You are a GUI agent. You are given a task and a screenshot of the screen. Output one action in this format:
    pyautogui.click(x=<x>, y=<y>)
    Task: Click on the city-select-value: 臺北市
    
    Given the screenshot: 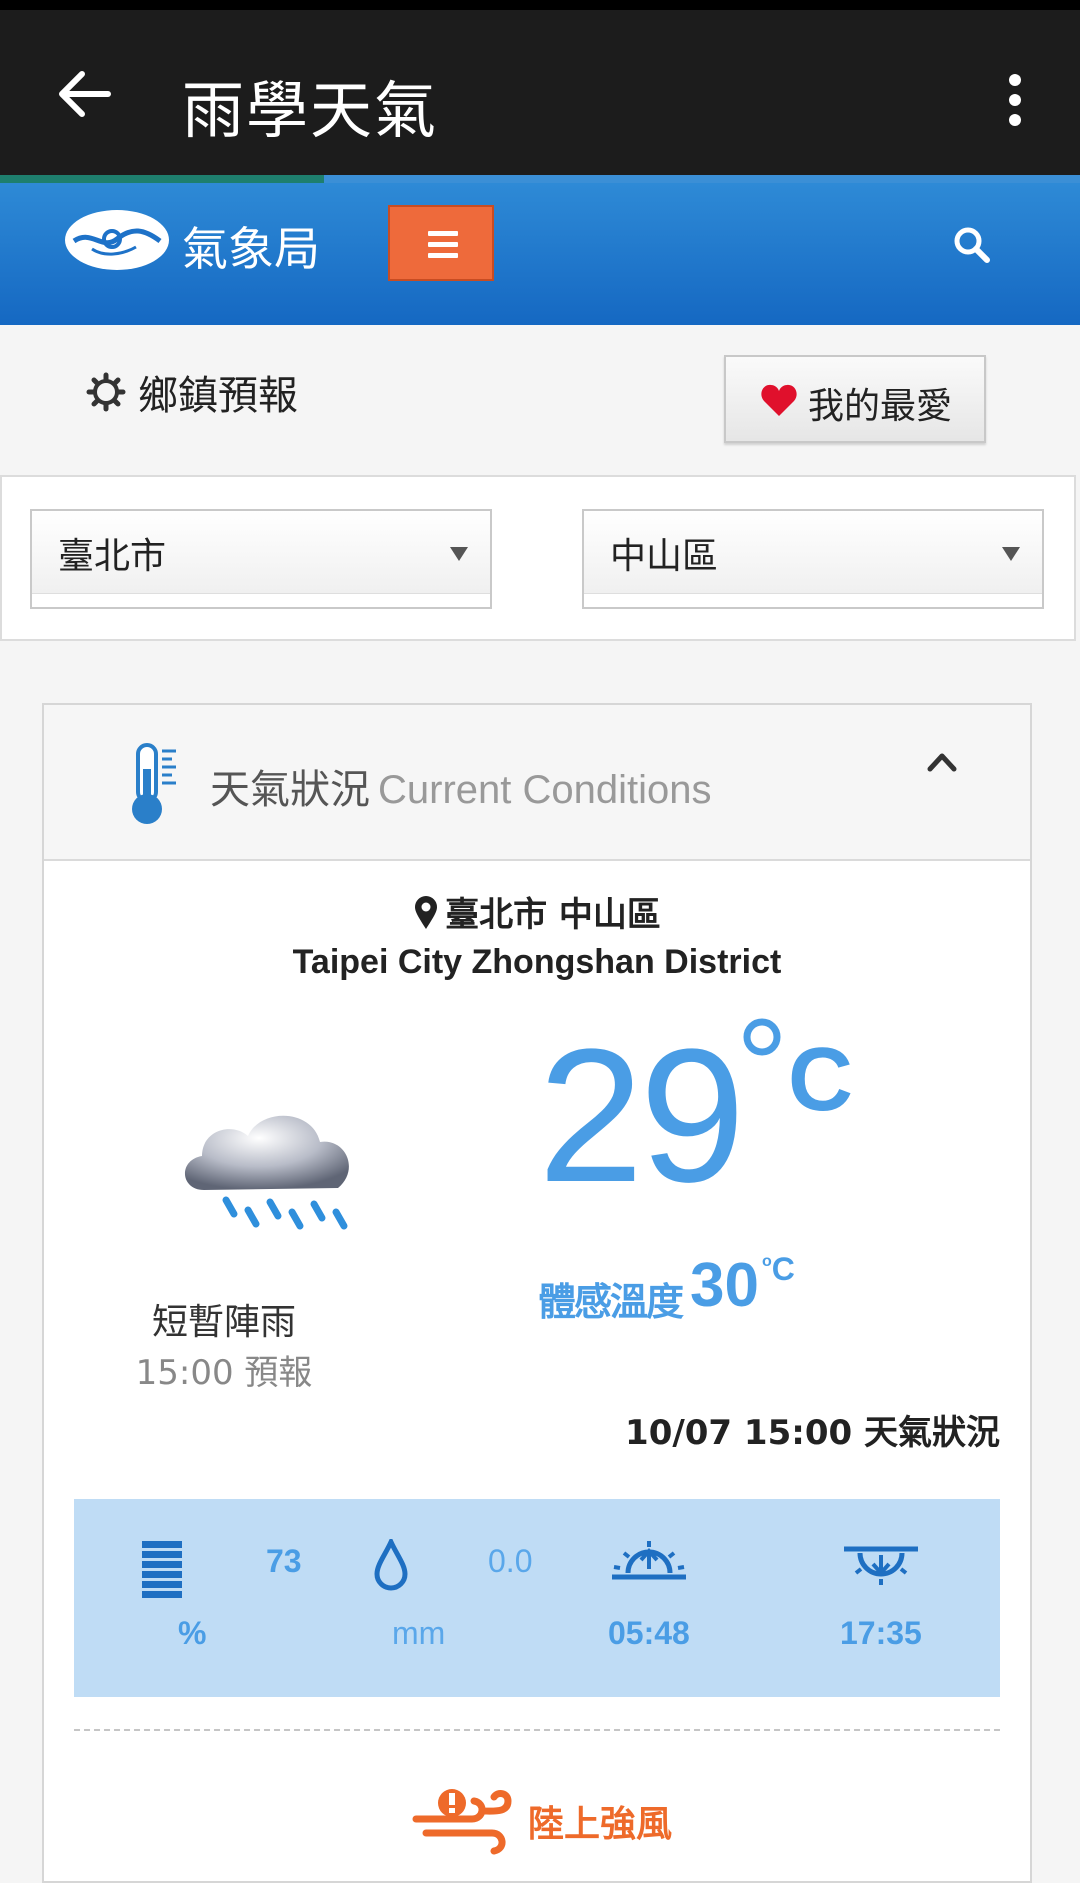 What is the action you would take?
    pyautogui.click(x=112, y=556)
    